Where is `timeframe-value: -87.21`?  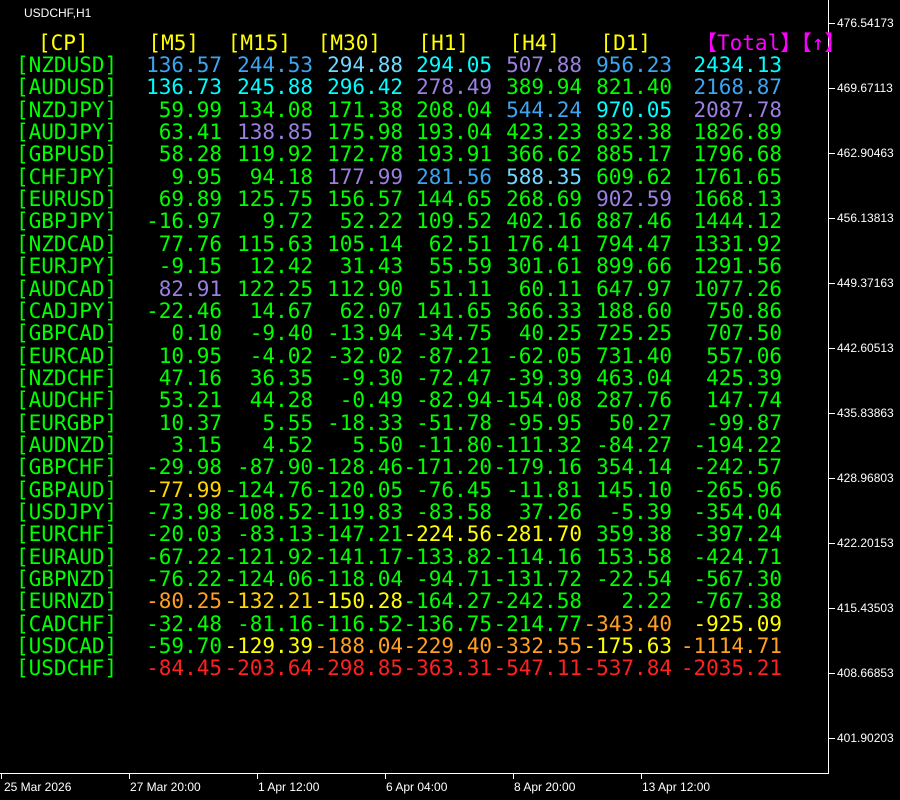
timeframe-value: -87.21 is located at coordinates (454, 355).